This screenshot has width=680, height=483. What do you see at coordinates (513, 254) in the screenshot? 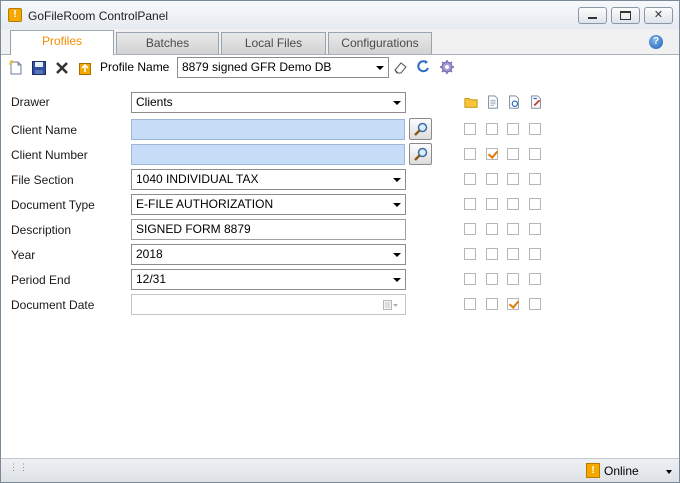
I see `checkbox-year-col3` at bounding box center [513, 254].